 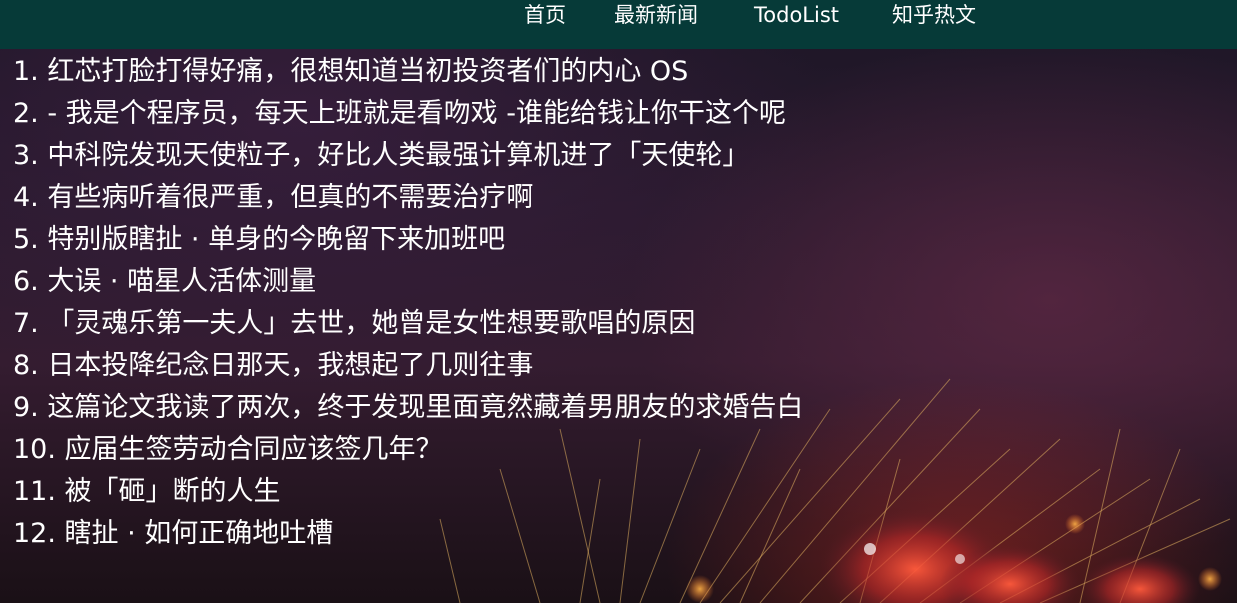 I want to click on nav-link-zhihu-hot: 知乎热文, so click(x=934, y=15).